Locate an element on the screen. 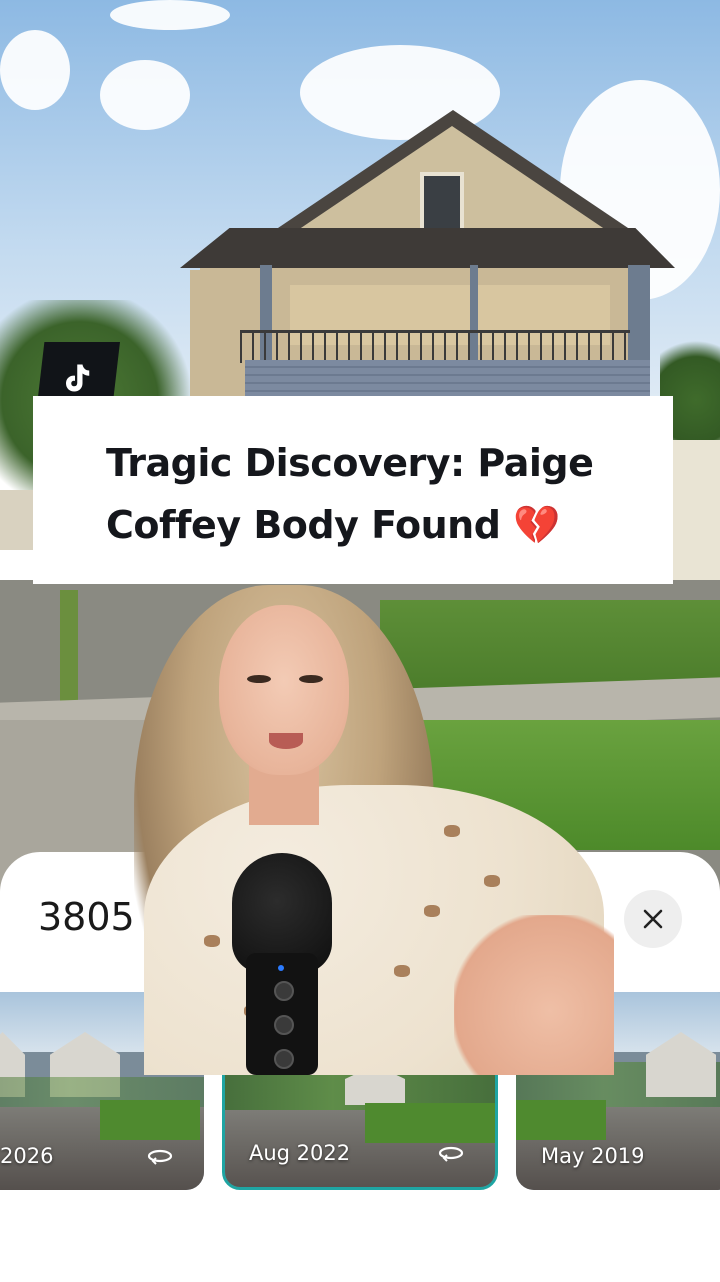 Image resolution: width=720 pixels, height=1282 pixels. porch-roof is located at coordinates (427, 248).